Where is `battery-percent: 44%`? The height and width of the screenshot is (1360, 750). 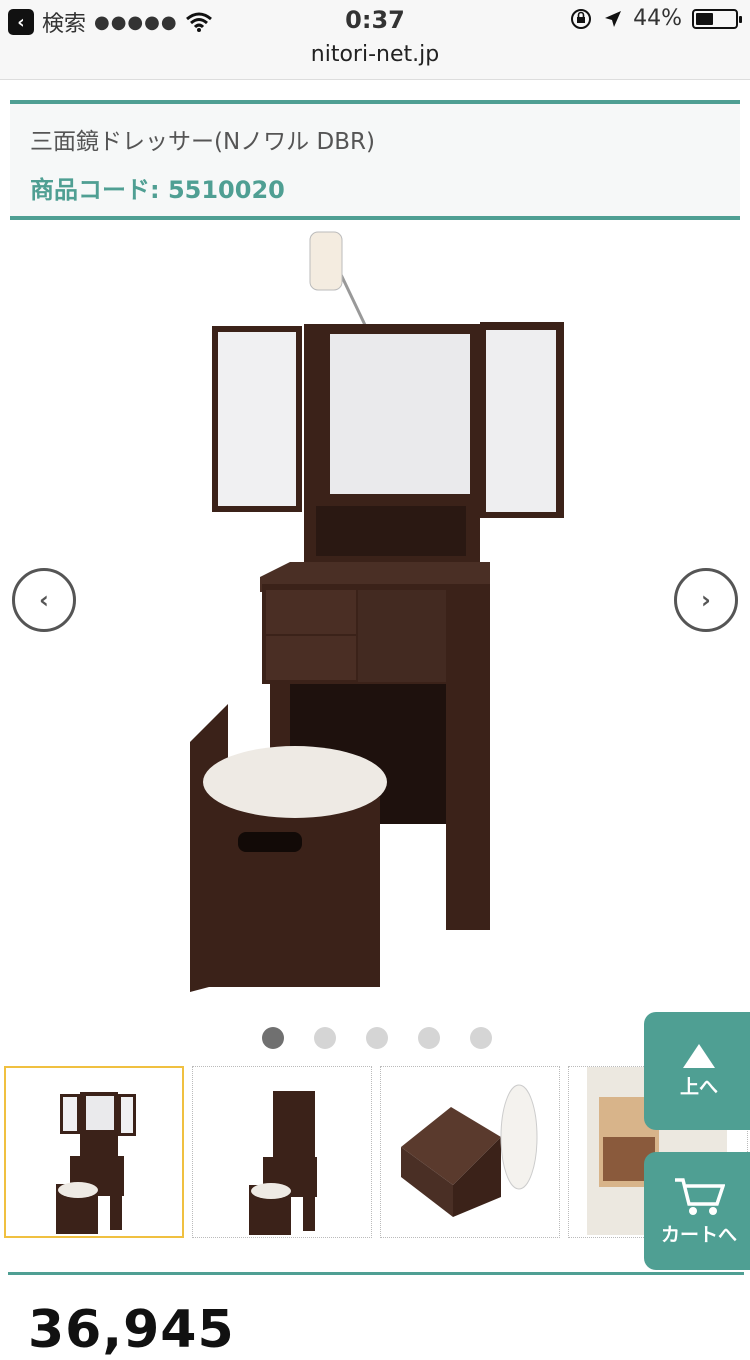 battery-percent: 44% is located at coordinates (657, 18).